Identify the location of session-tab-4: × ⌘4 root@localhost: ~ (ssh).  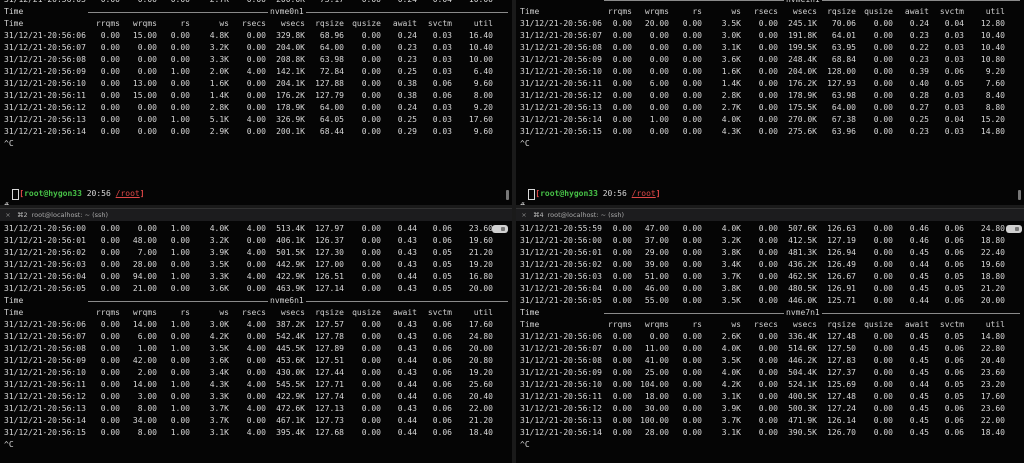
(770, 215).